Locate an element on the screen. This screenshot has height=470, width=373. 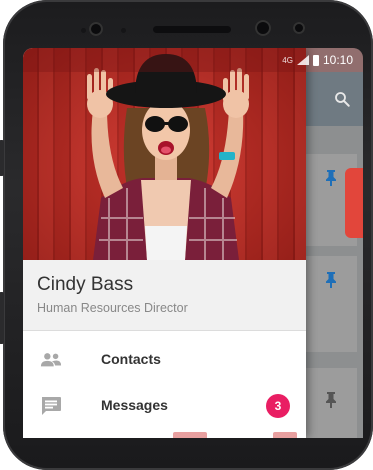
floating-action-button is located at coordinates (354, 203).